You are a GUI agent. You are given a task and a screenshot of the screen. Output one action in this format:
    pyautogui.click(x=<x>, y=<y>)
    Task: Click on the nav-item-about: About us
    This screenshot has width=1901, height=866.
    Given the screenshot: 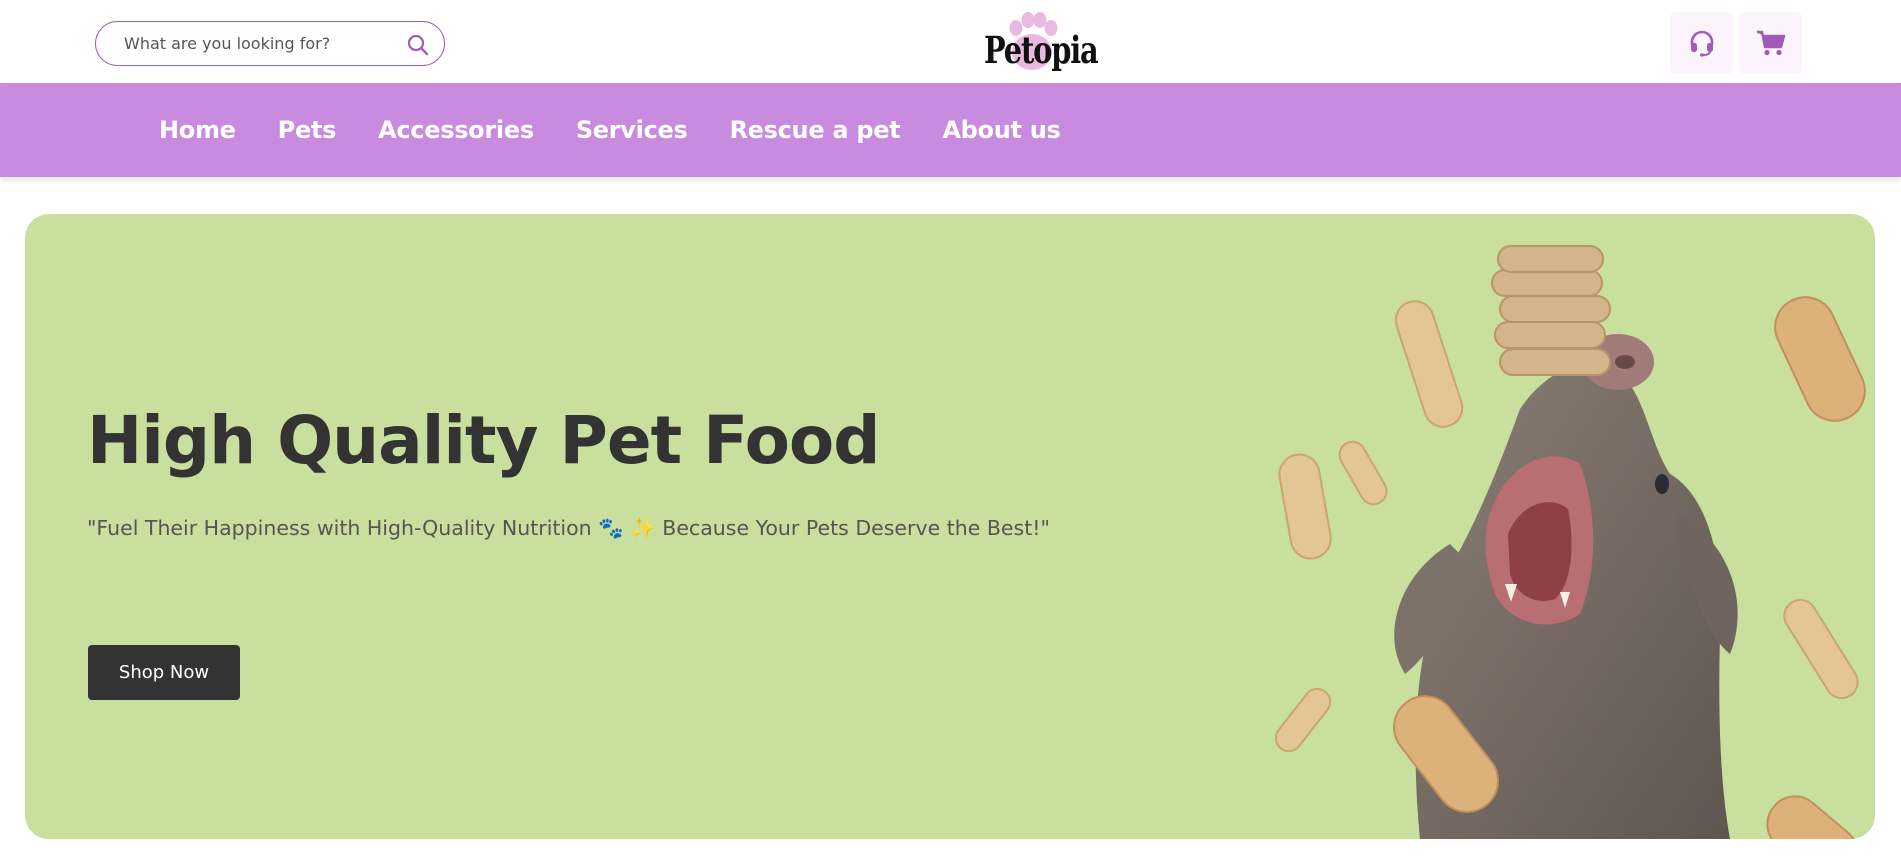 What is the action you would take?
    pyautogui.click(x=1001, y=130)
    